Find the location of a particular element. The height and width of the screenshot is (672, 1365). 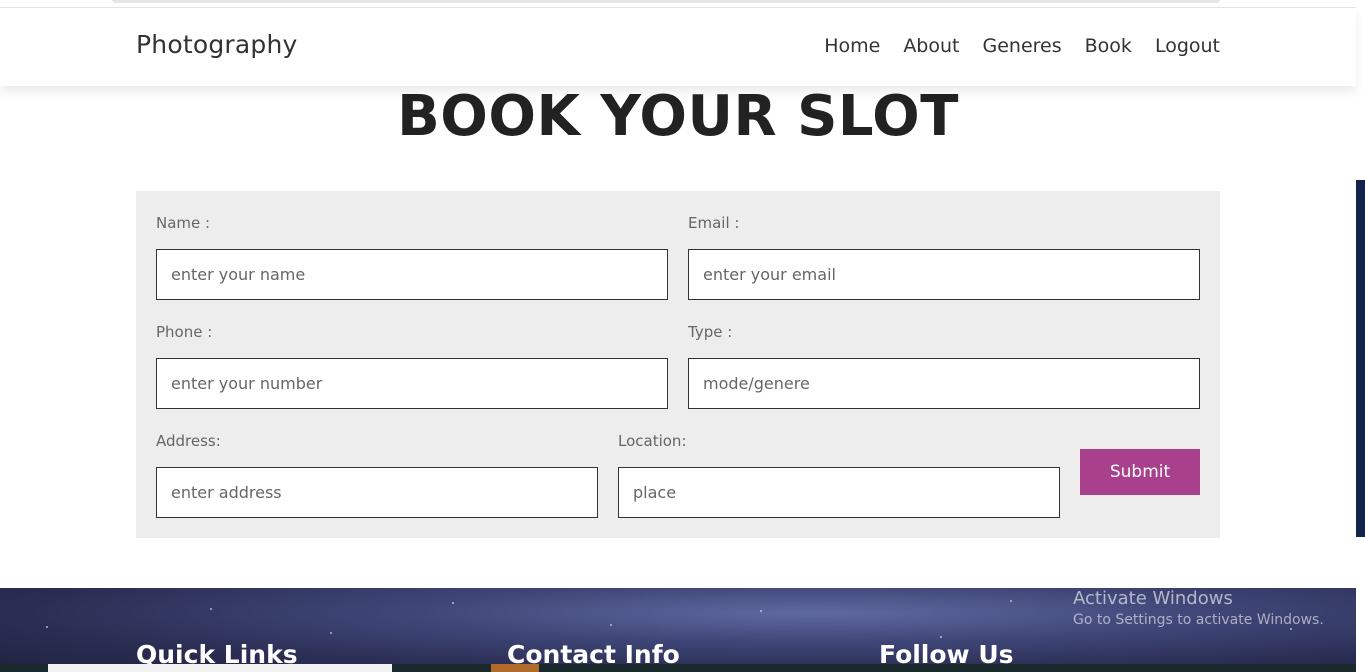

nav-link-about: About is located at coordinates (931, 46).